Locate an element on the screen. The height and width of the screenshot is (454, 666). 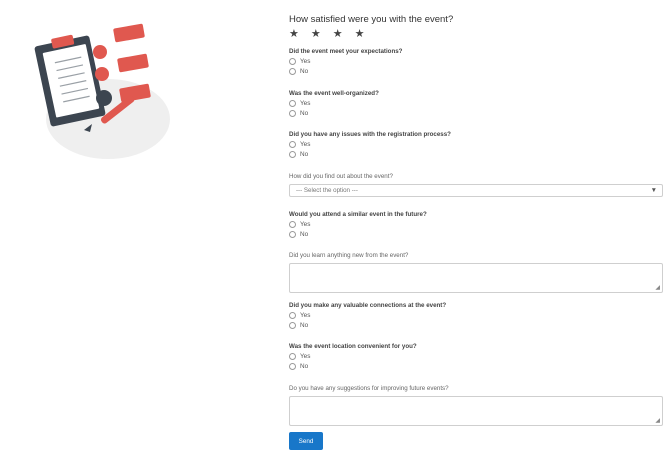
question-label: How did you find out about the event? is located at coordinates (341, 176).